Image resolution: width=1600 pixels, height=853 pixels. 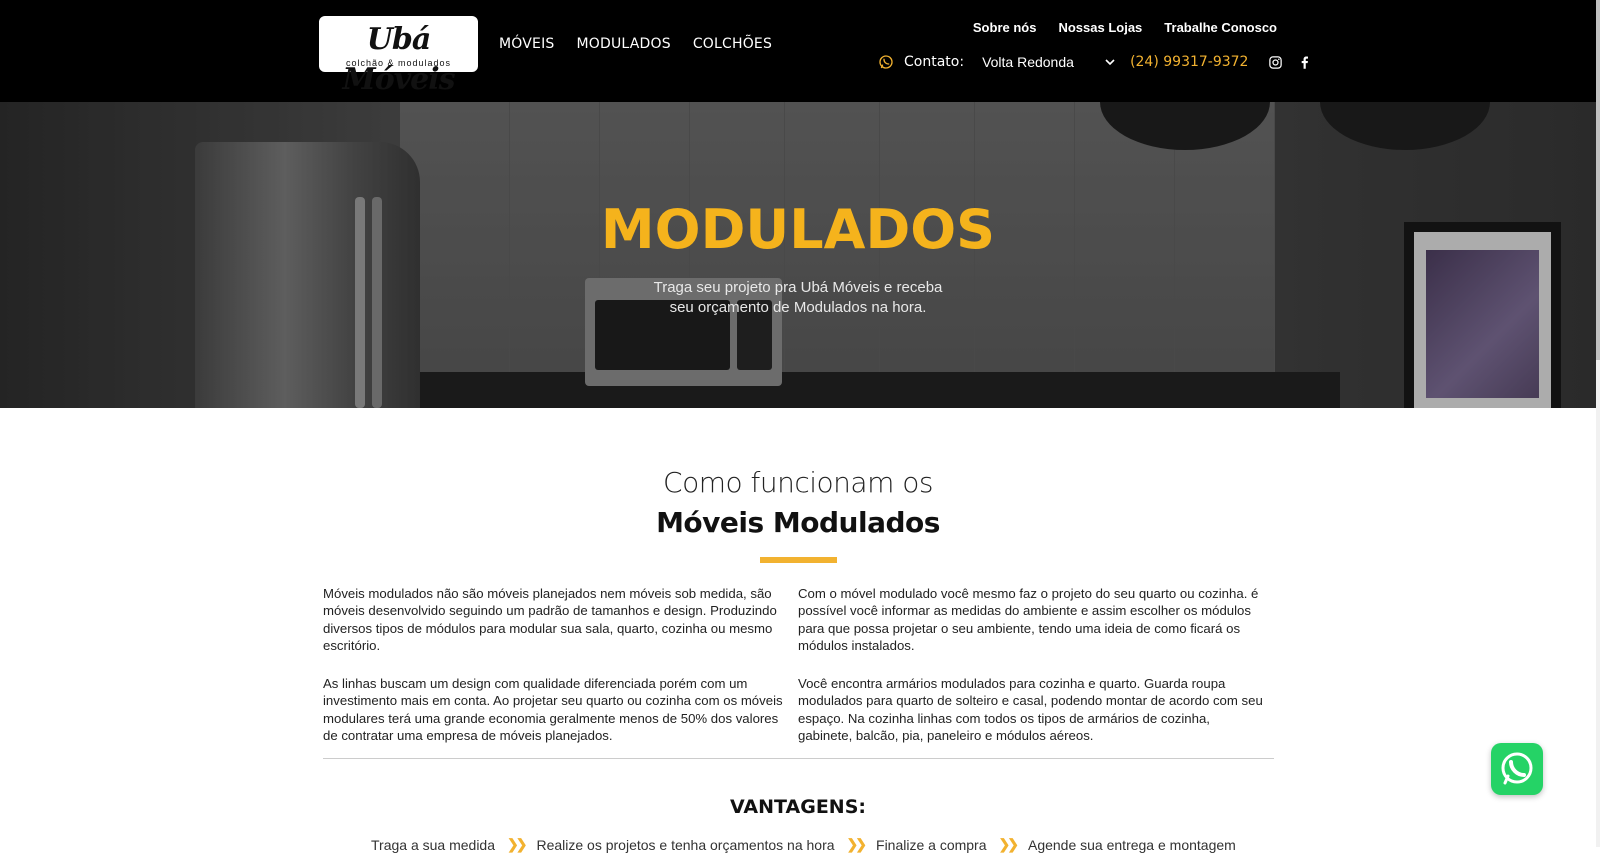 I want to click on advantages-title: VANTAGENS:, so click(x=798, y=807).